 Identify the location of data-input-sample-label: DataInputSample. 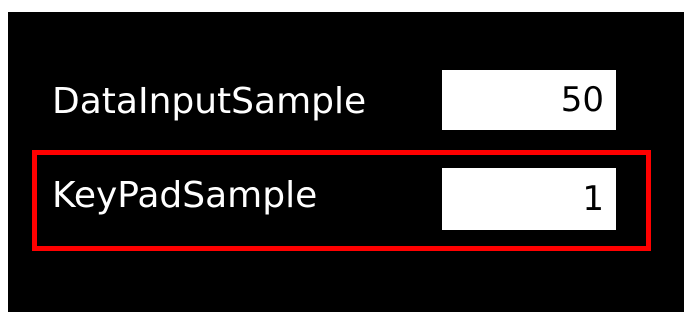
(209, 101).